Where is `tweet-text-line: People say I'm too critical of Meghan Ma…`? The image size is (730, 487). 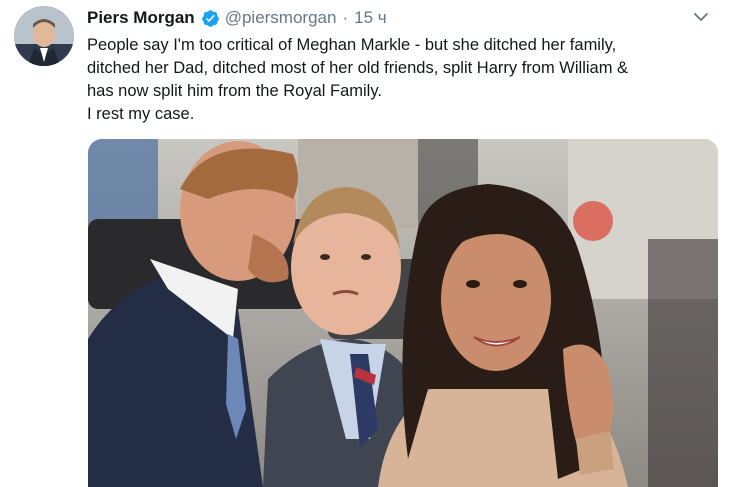 tweet-text-line: People say I'm too critical of Meghan Ma… is located at coordinates (352, 45).